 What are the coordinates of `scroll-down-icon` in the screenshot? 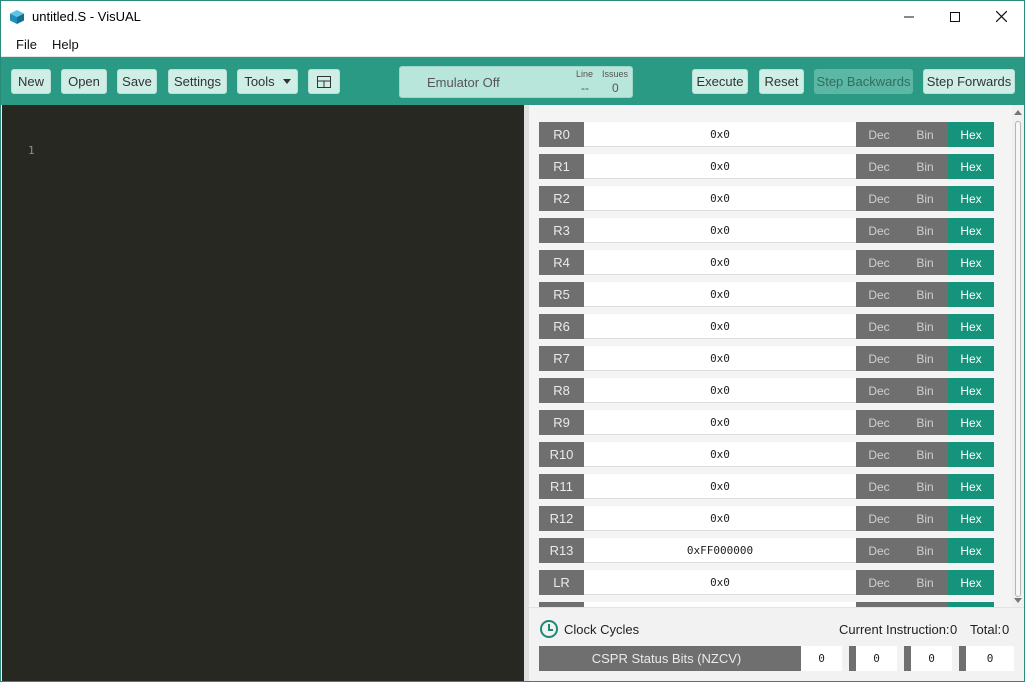 It's located at (1018, 600).